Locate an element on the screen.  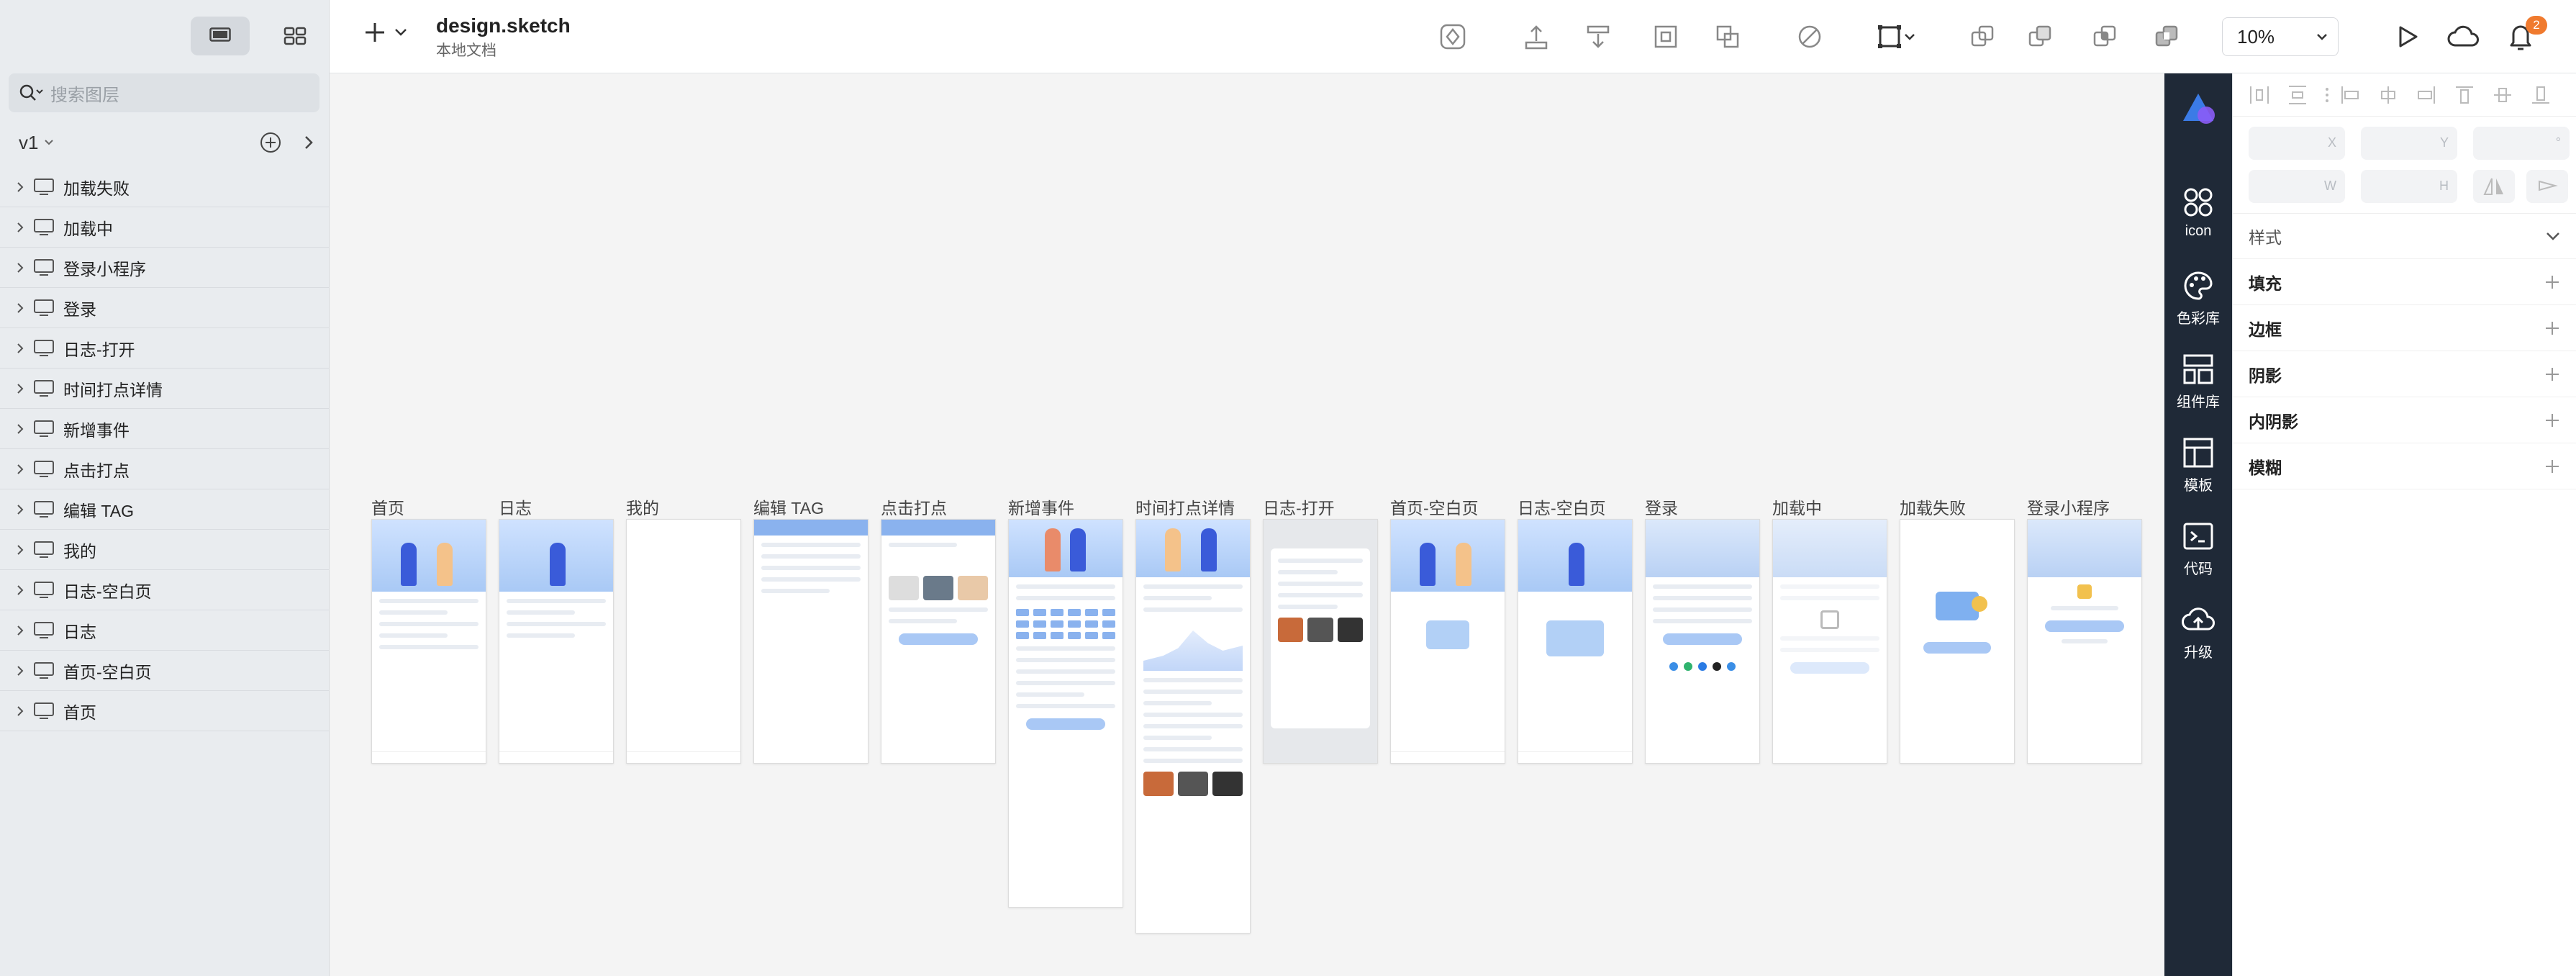
layer-name: 加载失败 is located at coordinates (97, 189).